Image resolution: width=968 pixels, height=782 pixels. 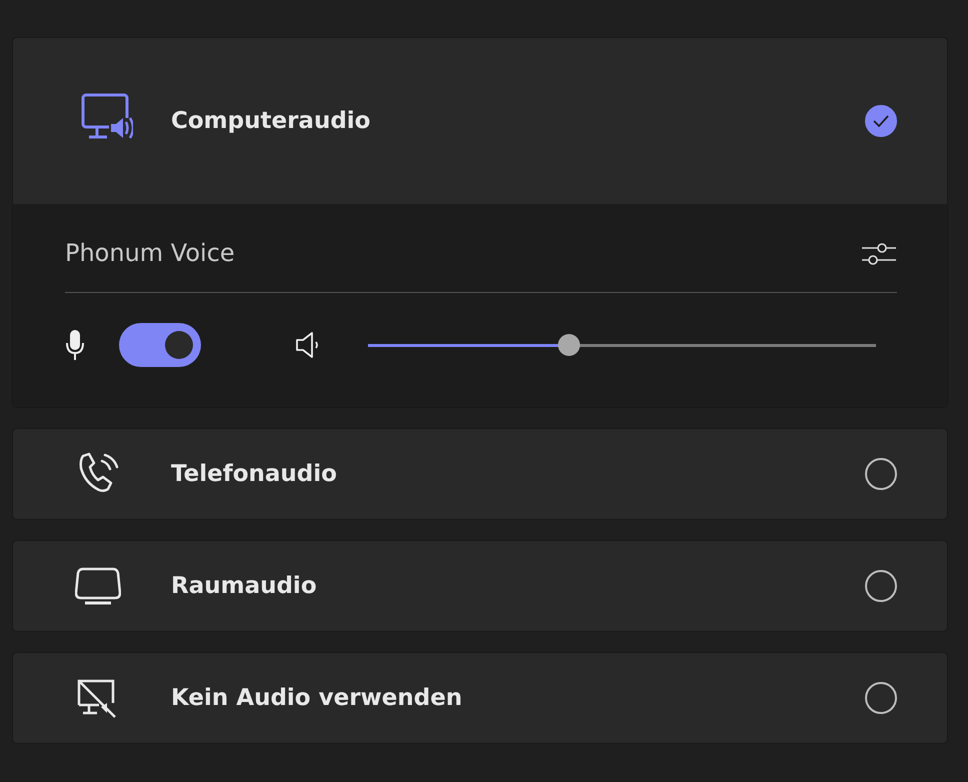 I want to click on speaker-icon, so click(x=308, y=345).